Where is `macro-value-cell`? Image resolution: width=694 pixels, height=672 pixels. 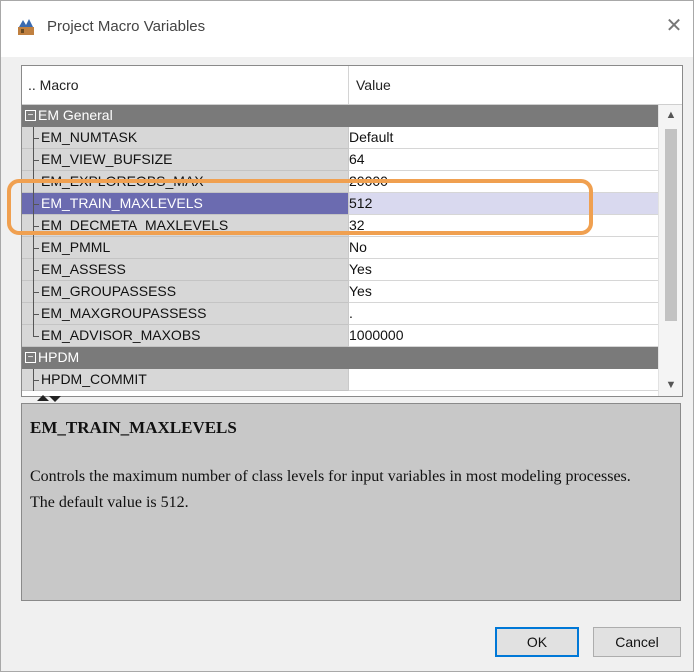 macro-value-cell is located at coordinates (503, 380).